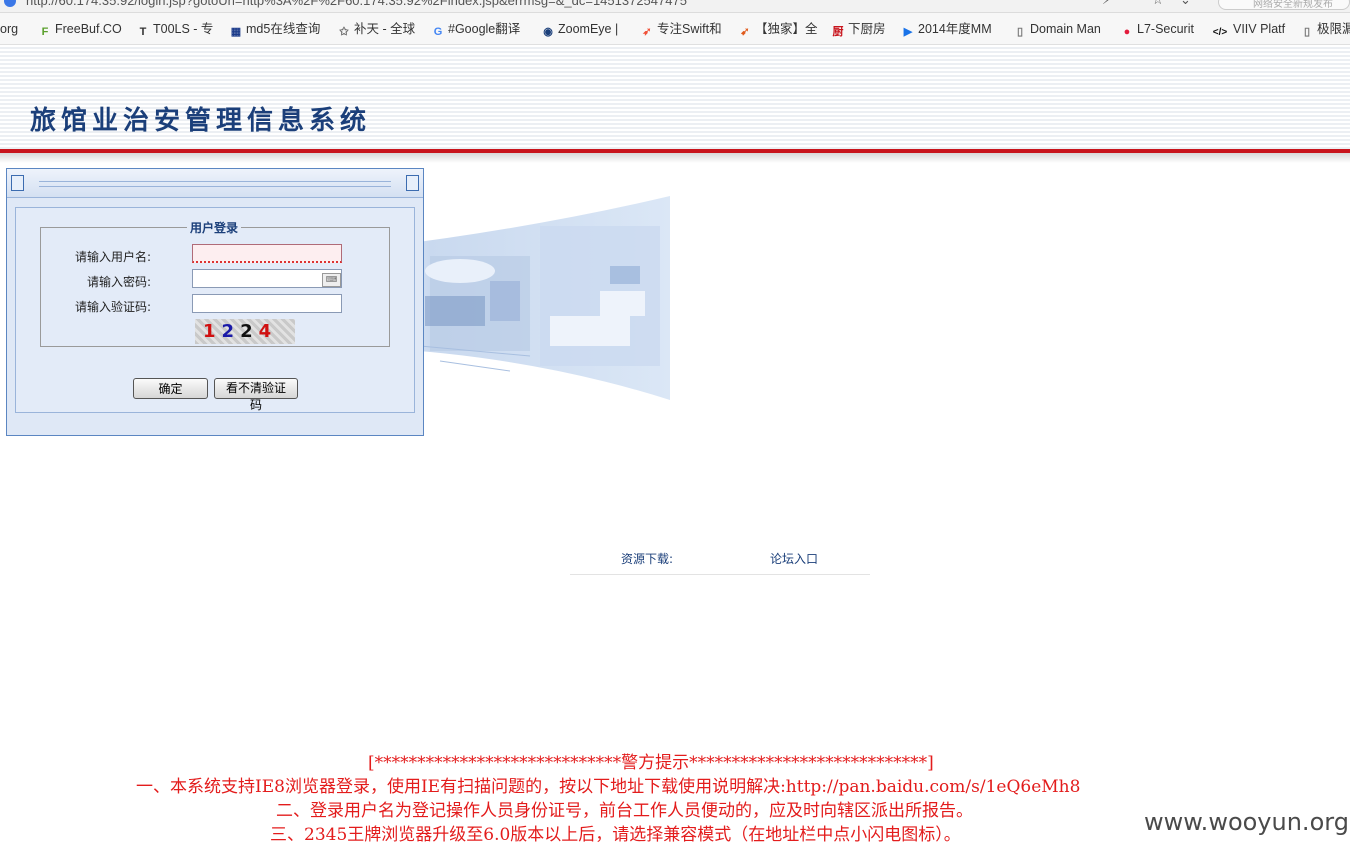 The height and width of the screenshot is (851, 1350). I want to click on bookmark-item: ◉ ZoomEye |, so click(579, 29).